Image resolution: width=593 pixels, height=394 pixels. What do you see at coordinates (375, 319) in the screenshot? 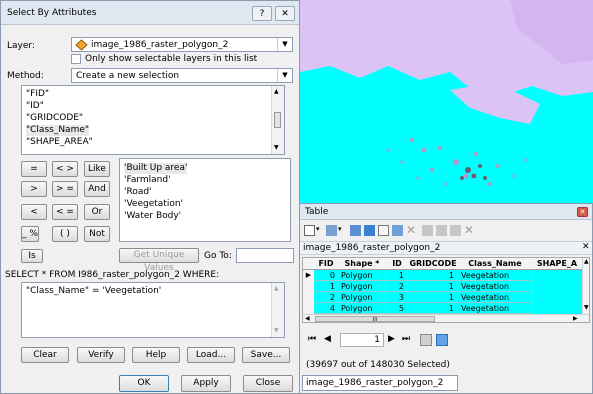
I see `scroll-thumb: III` at bounding box center [375, 319].